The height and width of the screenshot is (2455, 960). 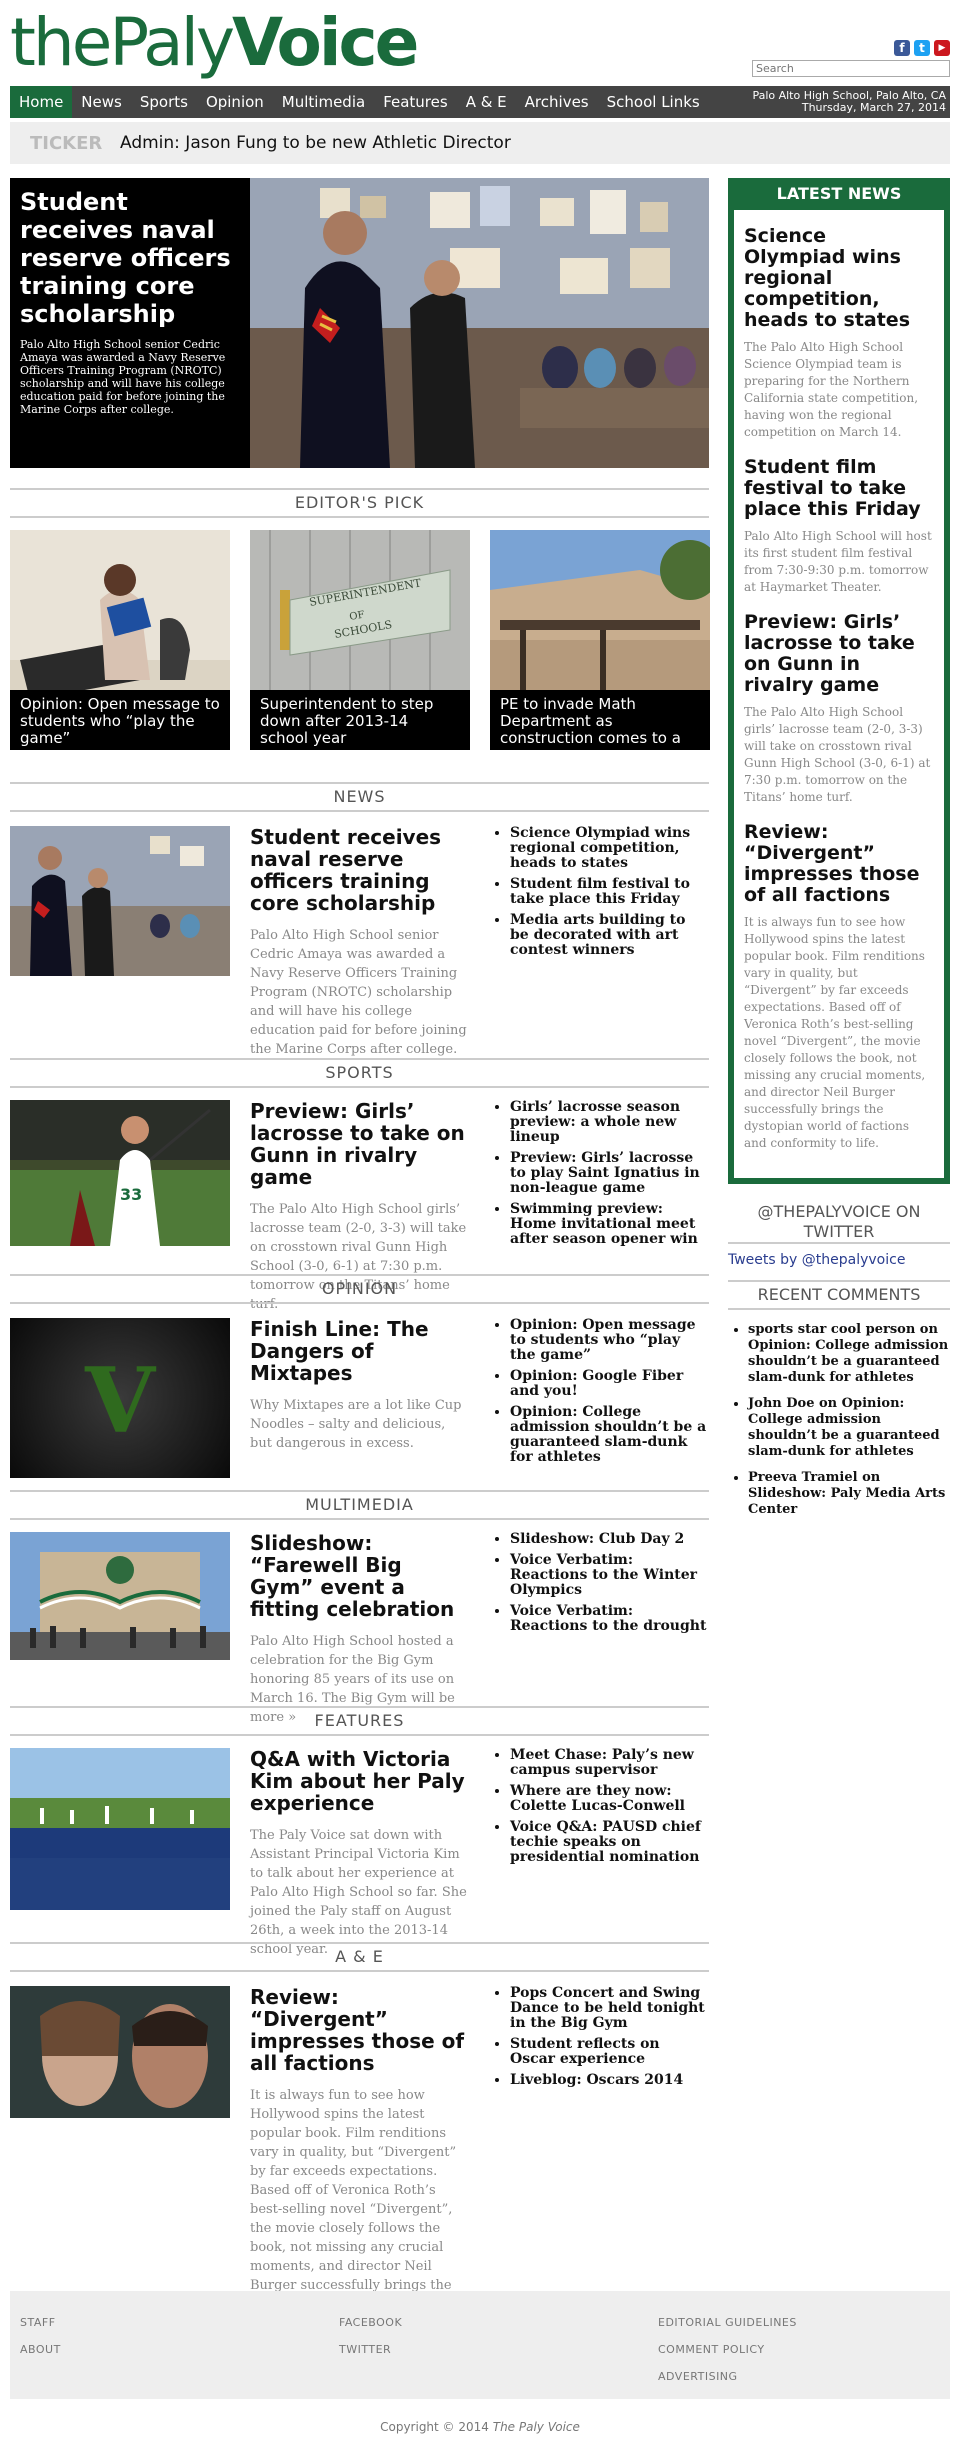 What do you see at coordinates (536, 2427) in the screenshot?
I see `copyright-site: The Paly Voice` at bounding box center [536, 2427].